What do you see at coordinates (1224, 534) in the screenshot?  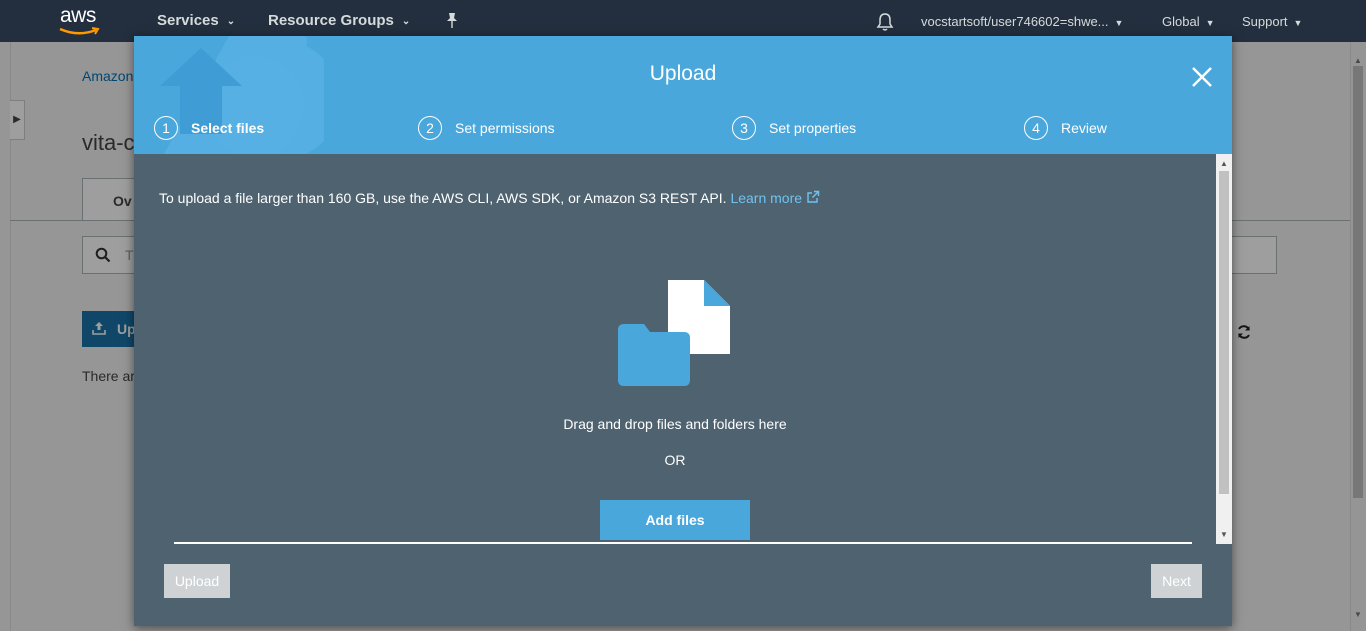 I see `scroll-down-icon: ▼` at bounding box center [1224, 534].